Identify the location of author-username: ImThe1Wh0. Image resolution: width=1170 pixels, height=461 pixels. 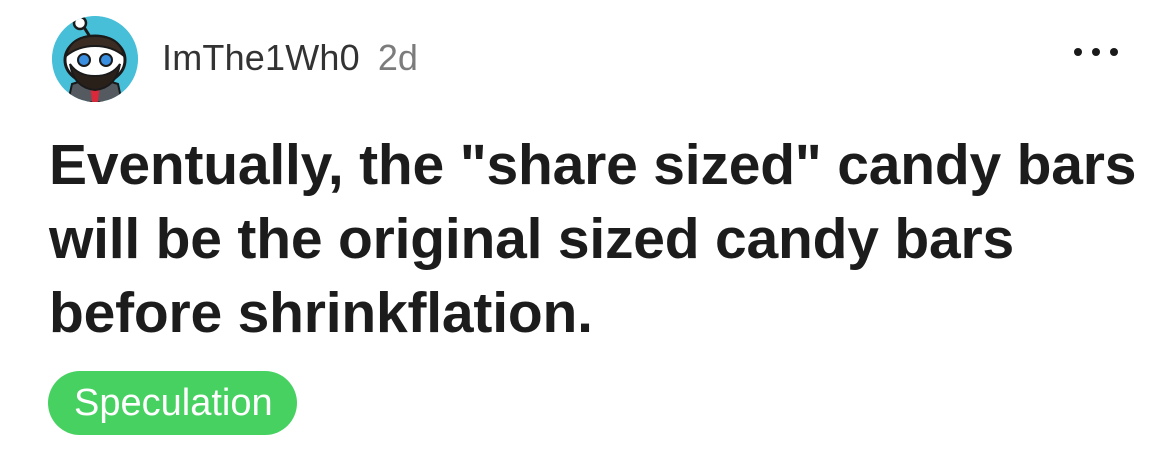
(261, 58).